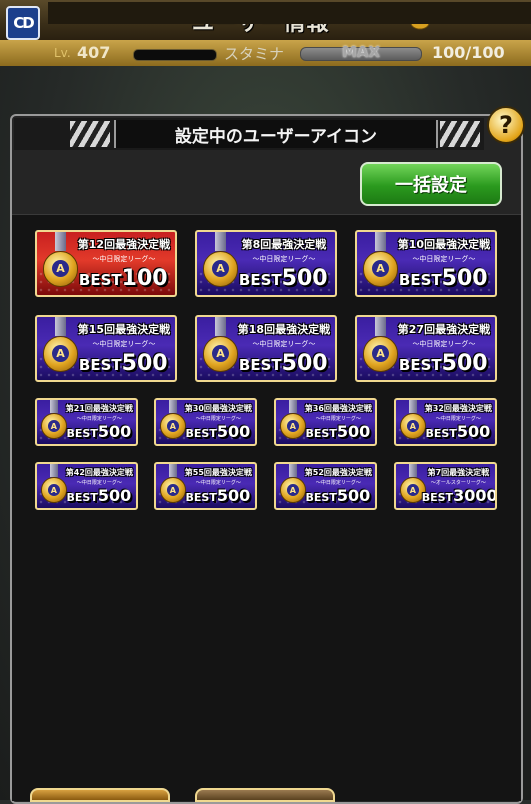 The height and width of the screenshot is (804, 531). What do you see at coordinates (338, 408) in the screenshot?
I see `icon-title: 第36回最強決定戦` at bounding box center [338, 408].